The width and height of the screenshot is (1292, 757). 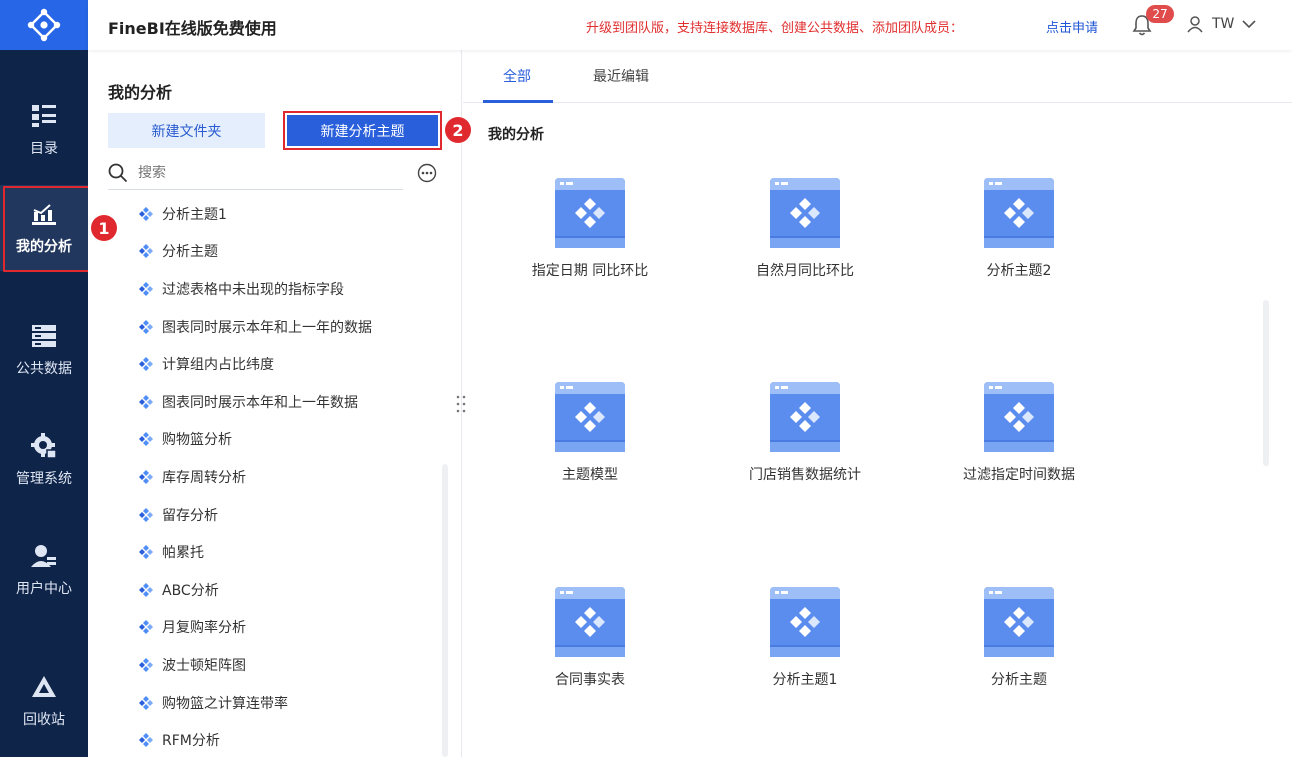 I want to click on tree-item: 帕累托, so click(x=288, y=552).